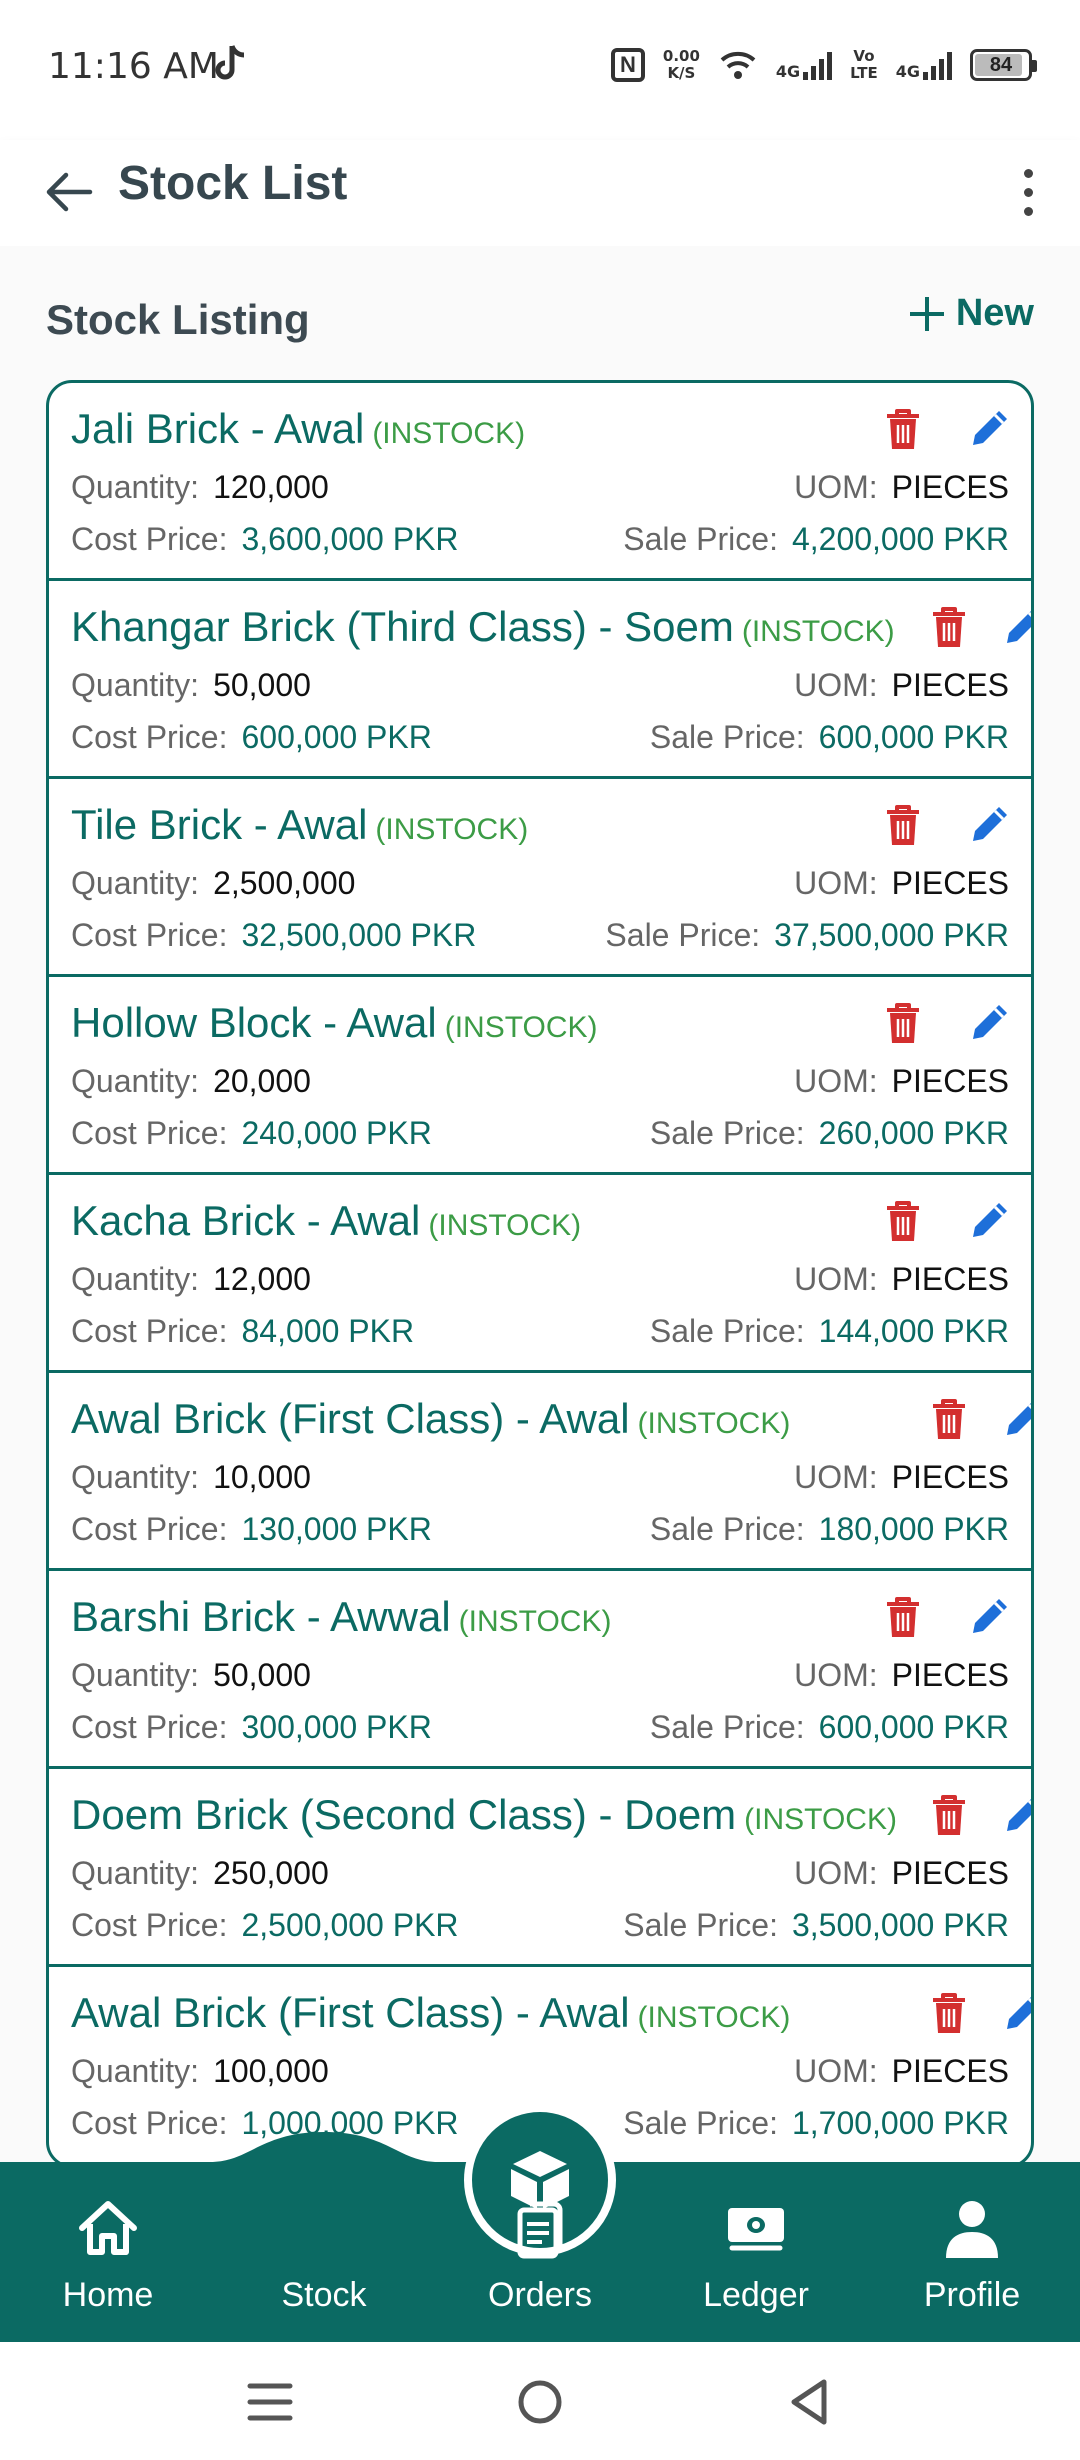 The image size is (1080, 2460). I want to click on item-name: Awal Brick (First Class) - Awal (INSTOCK), so click(430, 1419).